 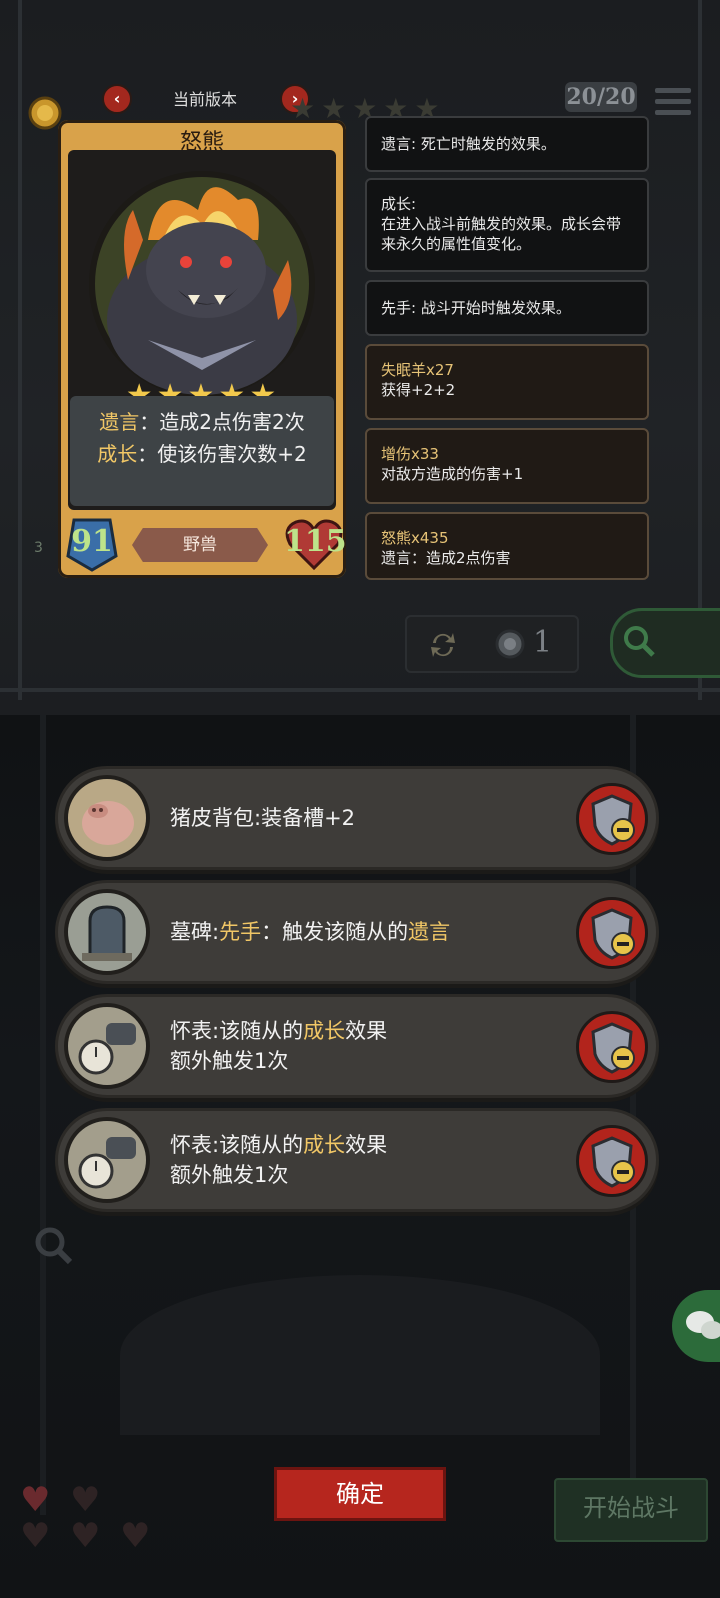 What do you see at coordinates (360, 1355) in the screenshot?
I see `bg-monster-silhouette` at bounding box center [360, 1355].